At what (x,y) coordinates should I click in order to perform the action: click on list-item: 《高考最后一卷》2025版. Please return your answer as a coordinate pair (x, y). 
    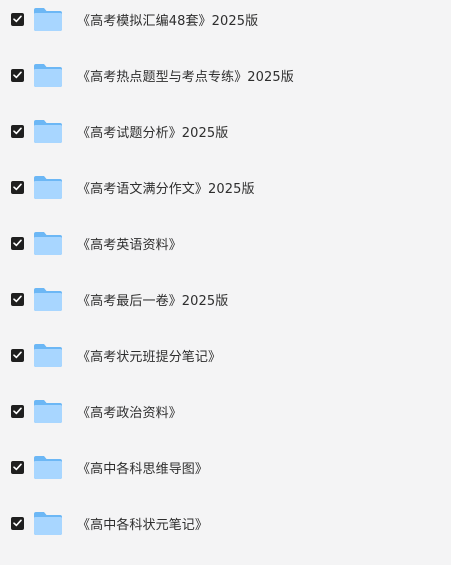
    Looking at the image, I should click on (225, 299).